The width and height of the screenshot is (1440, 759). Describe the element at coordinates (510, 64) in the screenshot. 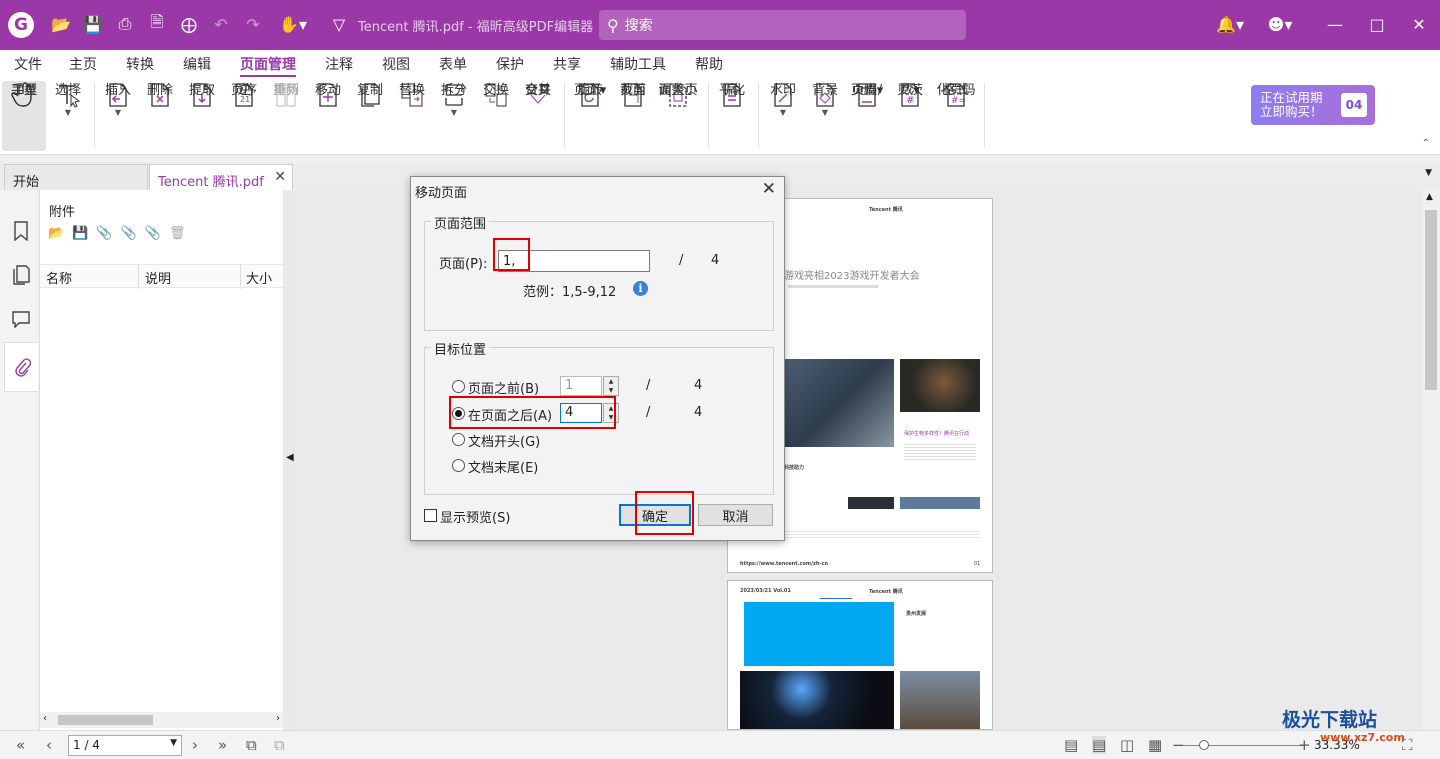

I see `menu-protect: 保护` at that location.